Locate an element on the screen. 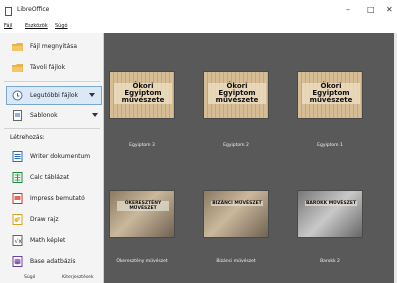 The image size is (397, 283). calc-label: Calc táblázat is located at coordinates (50, 177).